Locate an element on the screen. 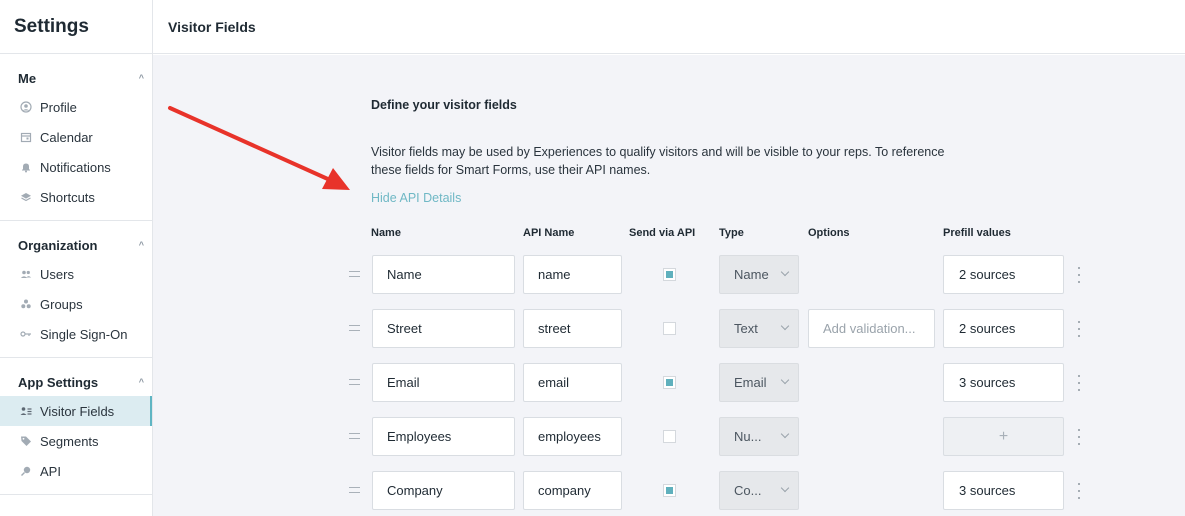 The height and width of the screenshot is (516, 1185). sidebar-item-single-sign-on: Single Sign-On is located at coordinates (76, 334).